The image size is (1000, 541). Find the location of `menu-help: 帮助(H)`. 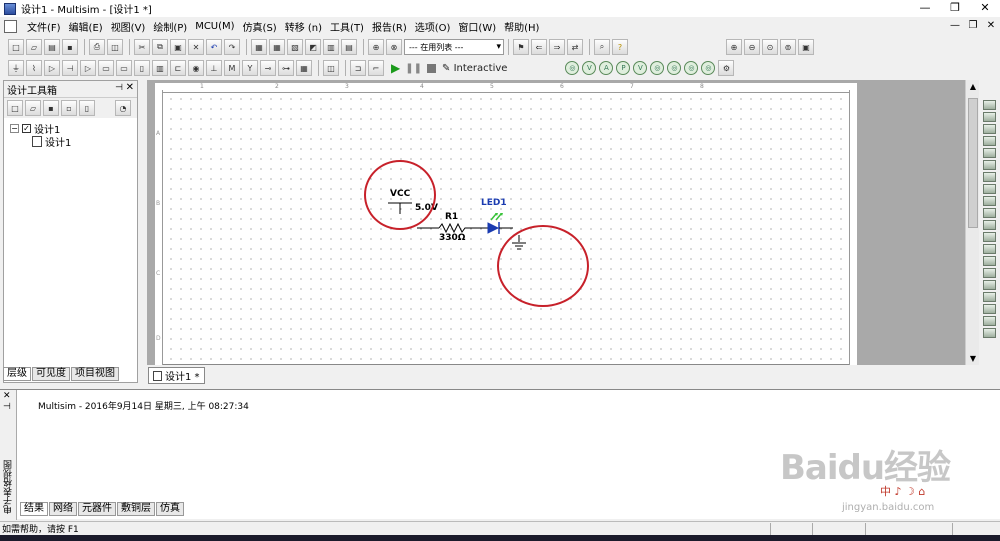

menu-help: 帮助(H) is located at coordinates (521, 26).